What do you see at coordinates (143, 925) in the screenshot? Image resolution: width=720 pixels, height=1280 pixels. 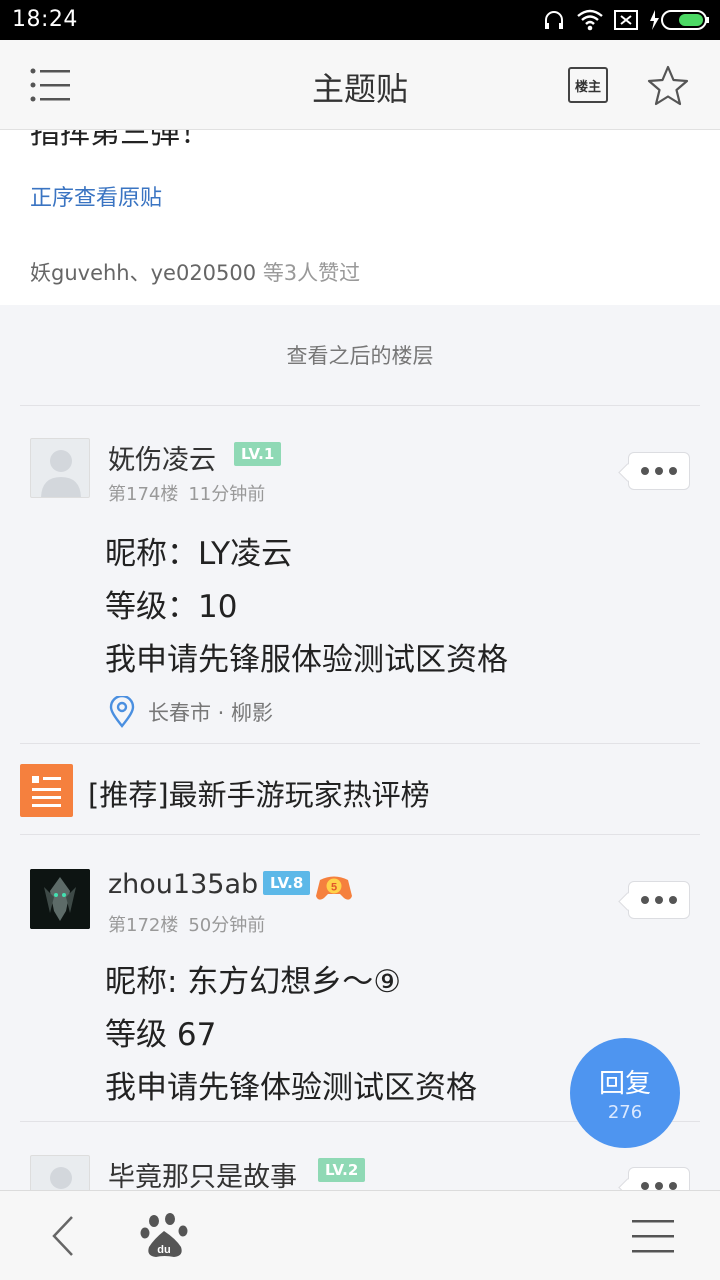 I see `floor-number: 第172楼` at bounding box center [143, 925].